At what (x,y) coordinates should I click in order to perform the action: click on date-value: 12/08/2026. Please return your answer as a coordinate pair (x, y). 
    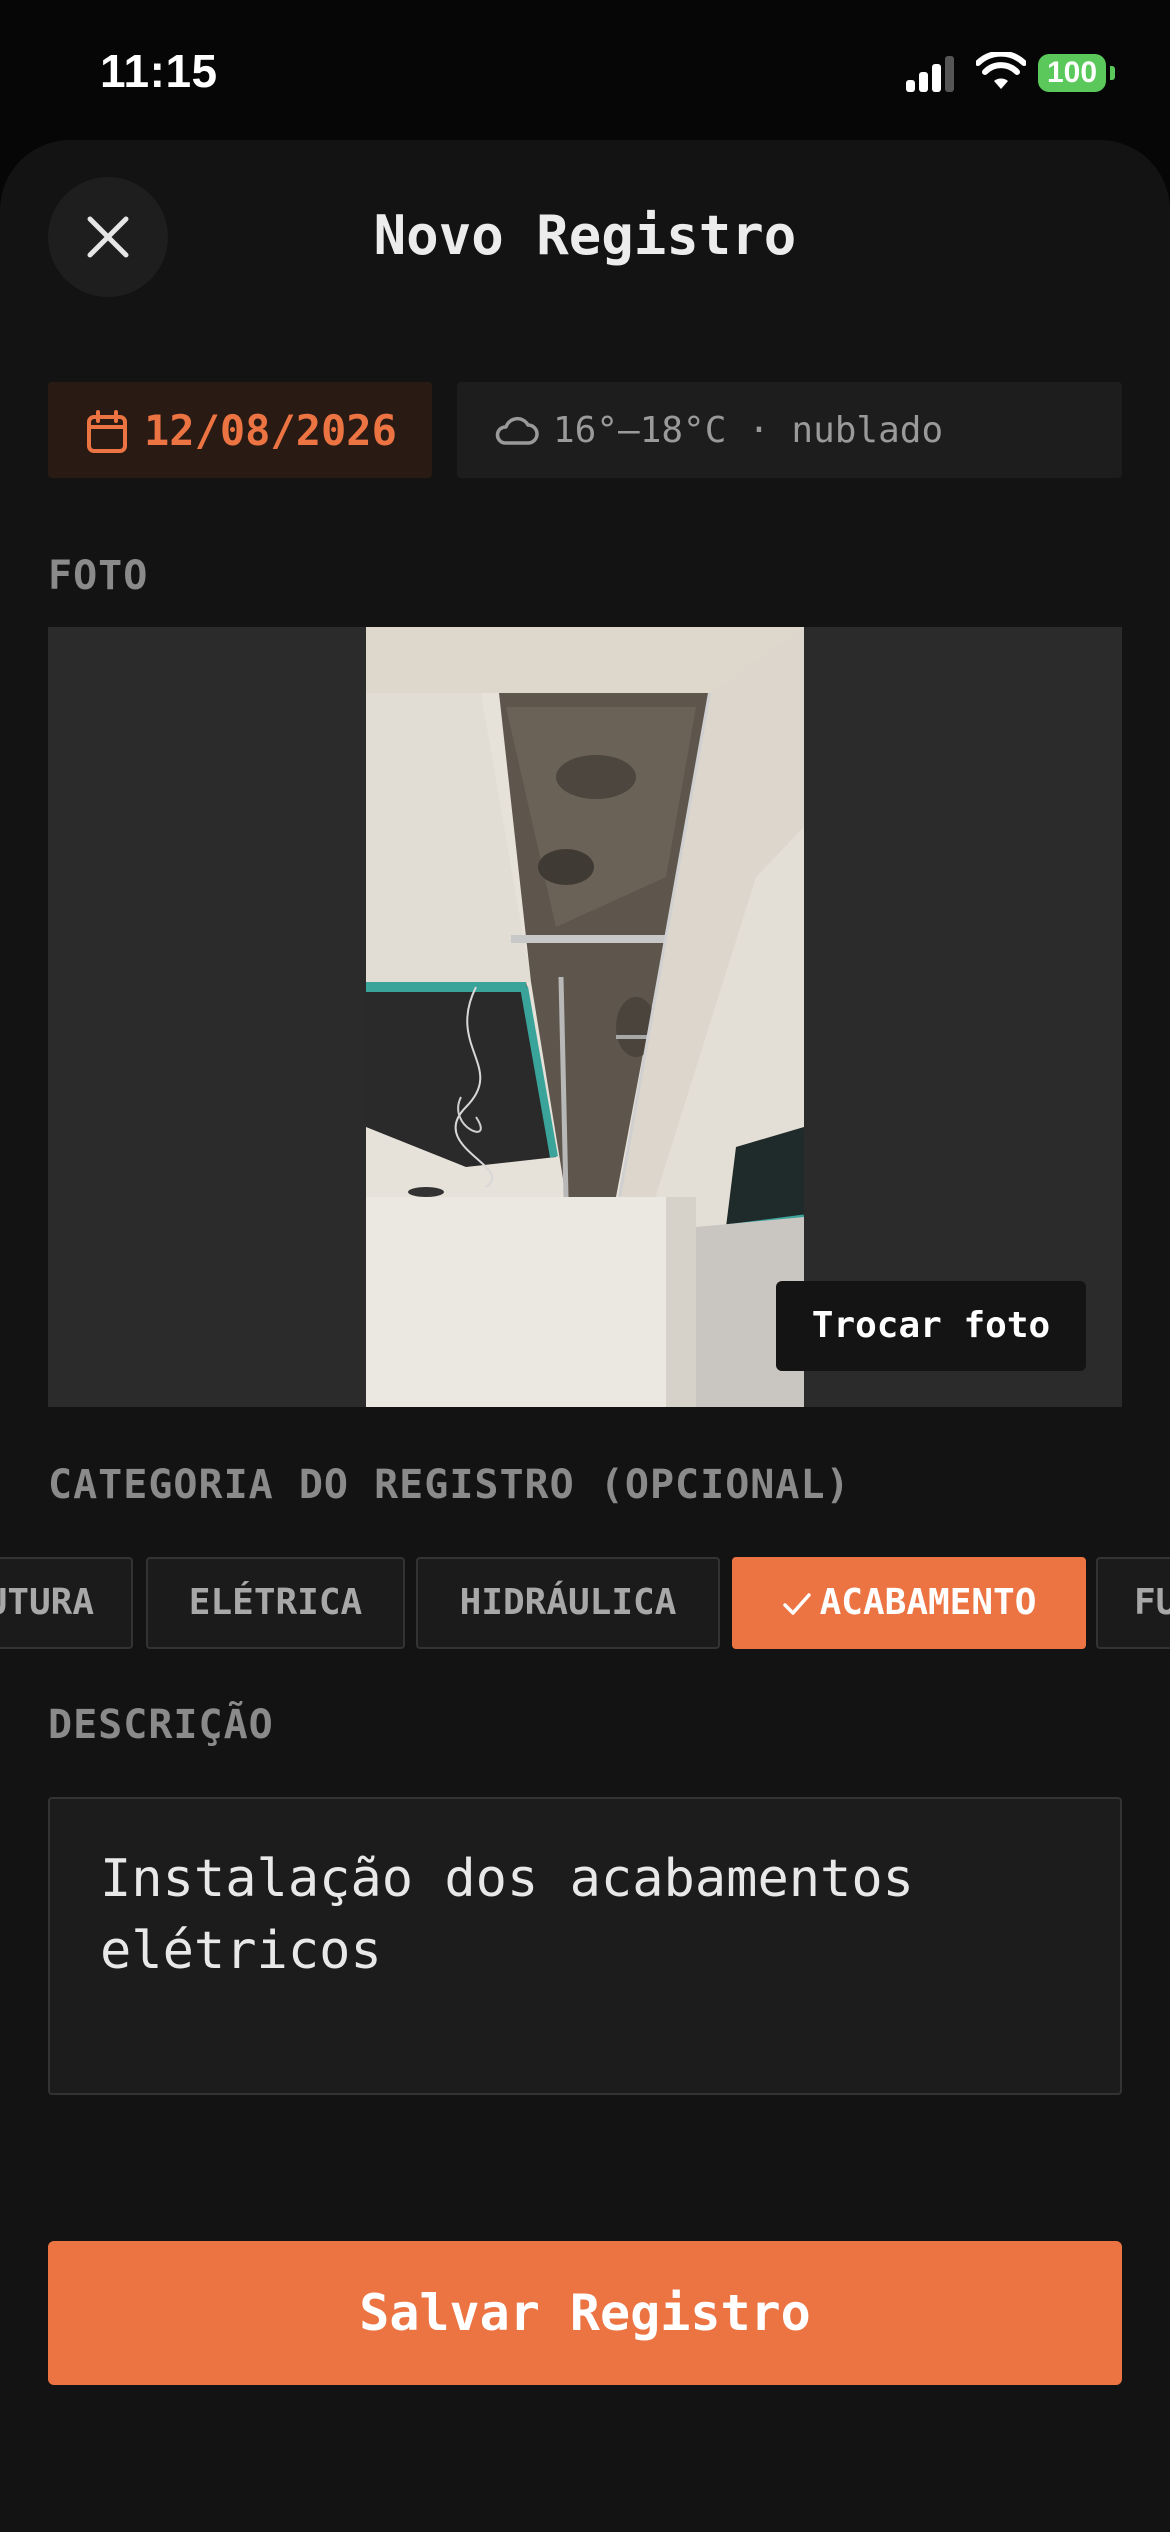
    Looking at the image, I should click on (270, 430).